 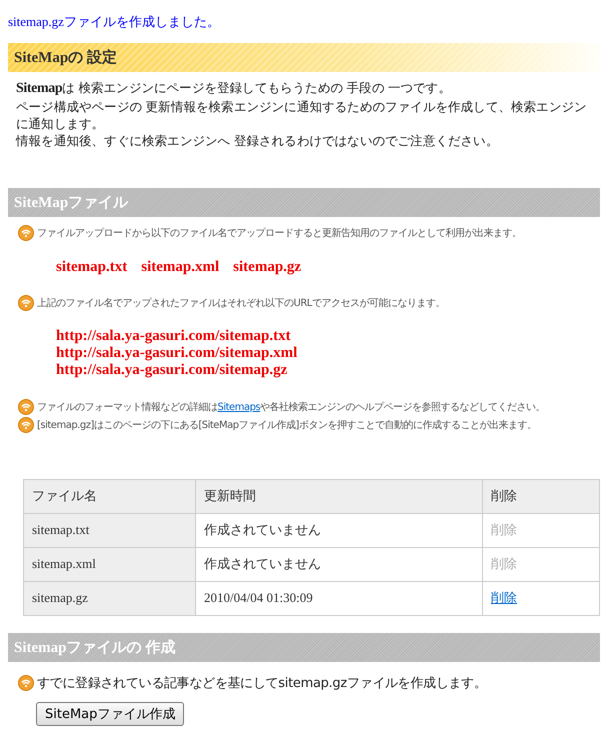 What do you see at coordinates (92, 267) in the screenshot?
I see `file-name: sitemap.txt` at bounding box center [92, 267].